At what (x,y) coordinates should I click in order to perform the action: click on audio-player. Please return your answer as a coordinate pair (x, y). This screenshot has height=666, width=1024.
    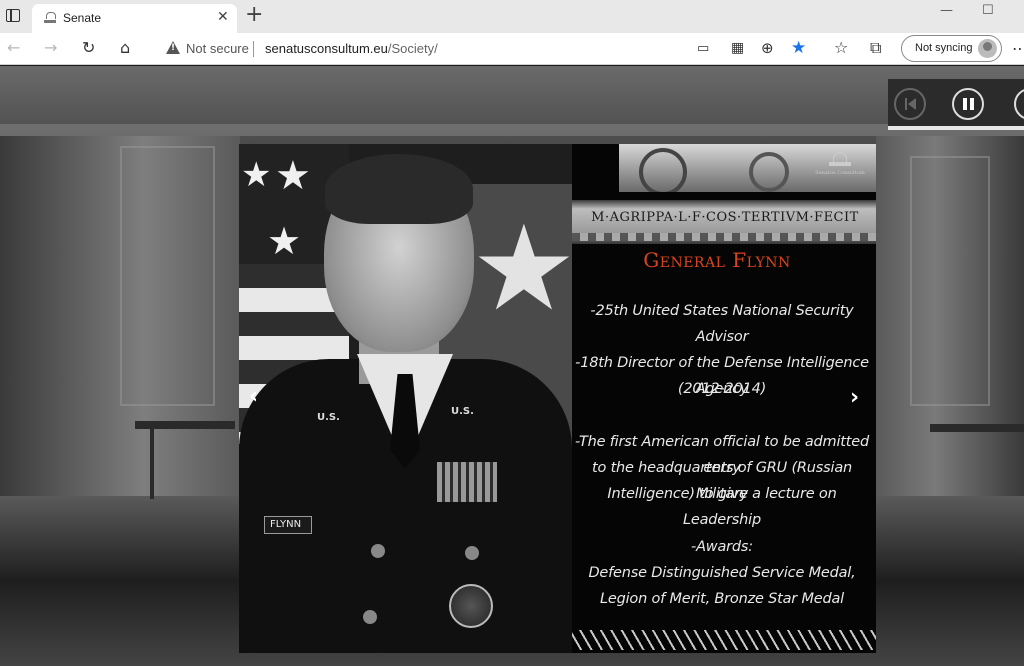
    Looking at the image, I should click on (956, 104).